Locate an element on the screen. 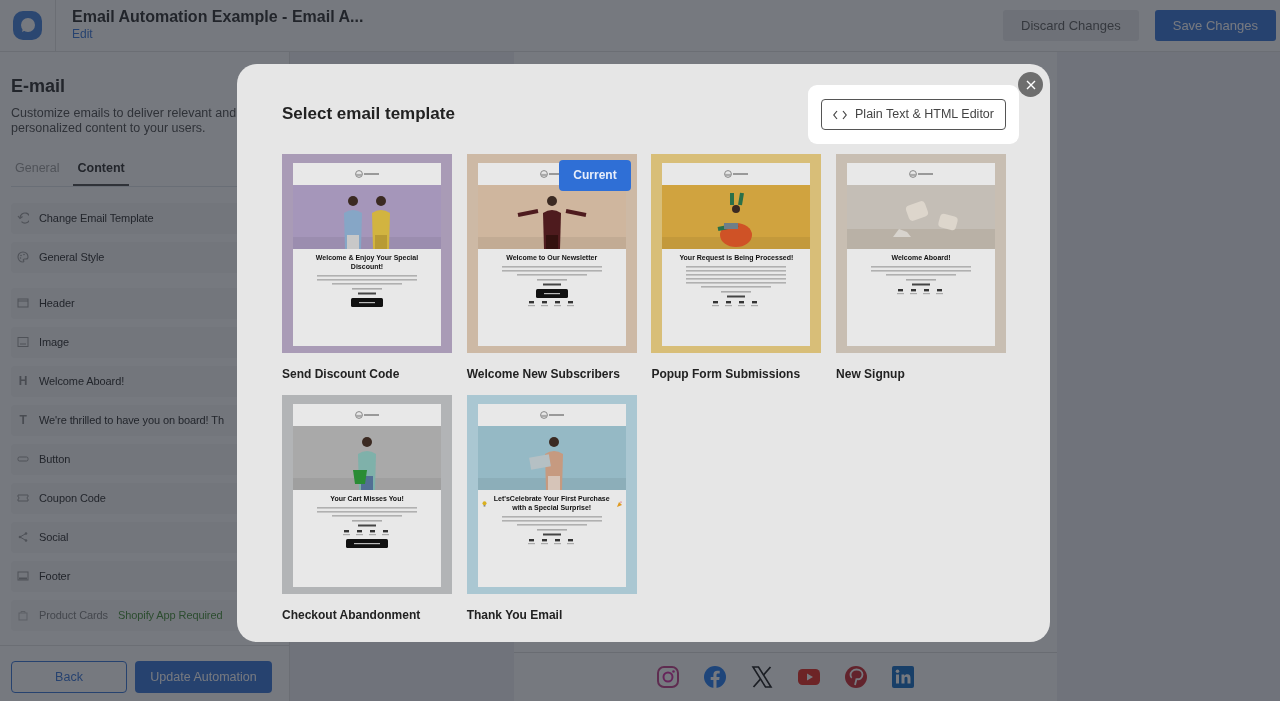 The width and height of the screenshot is (1280, 701). panel-description: Customize emails to deliver relevant and personalized content to your users. is located at coordinates (124, 121).